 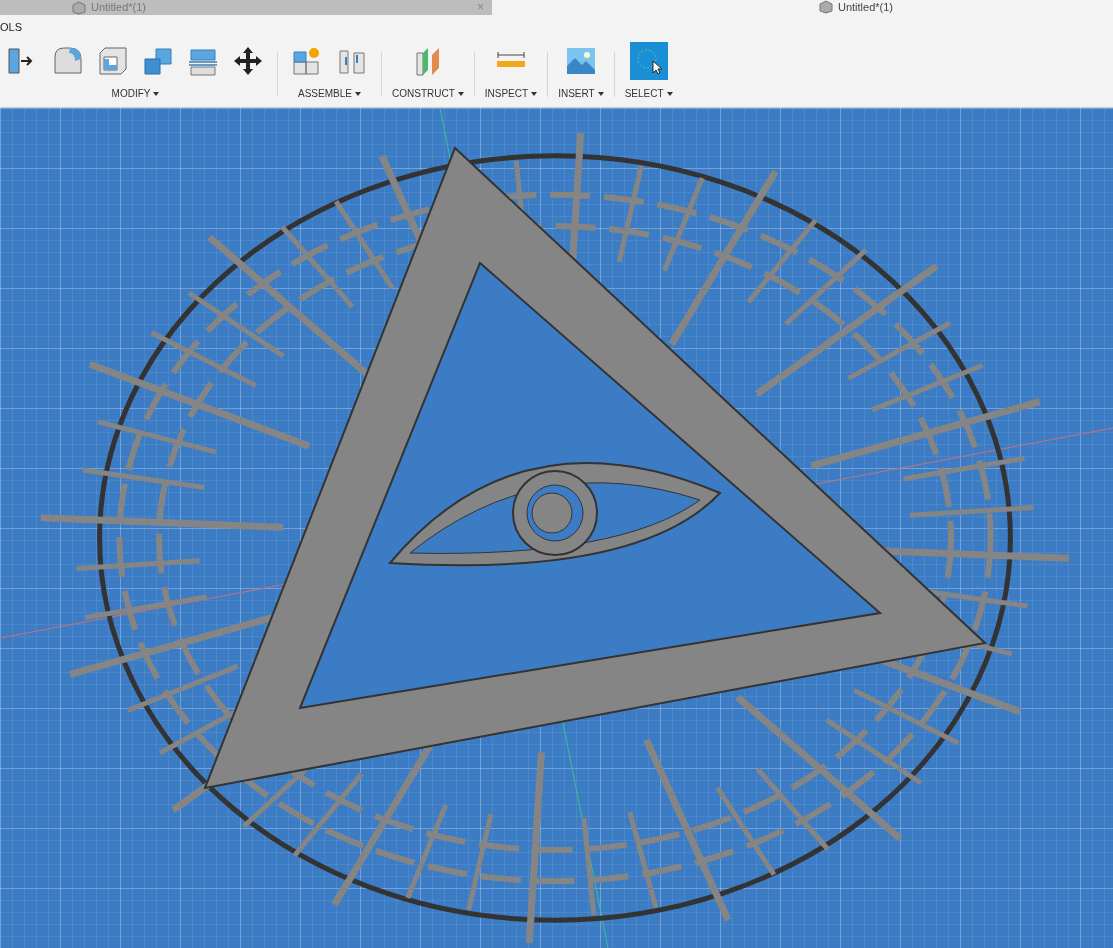 What do you see at coordinates (248, 61) in the screenshot?
I see `move-icon` at bounding box center [248, 61].